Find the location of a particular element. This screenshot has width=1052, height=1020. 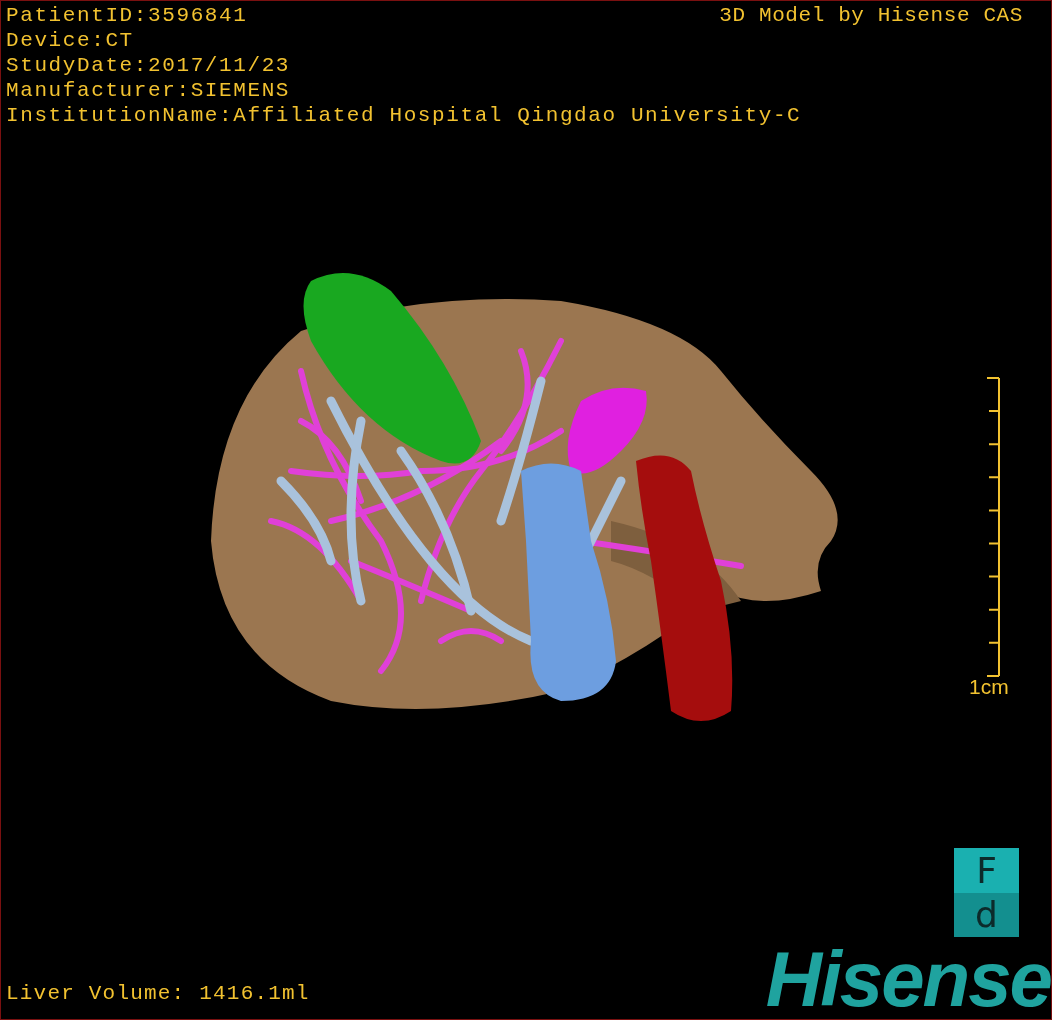

liver-volume-text: Liver Volume: 1416.1ml is located at coordinates (158, 993).